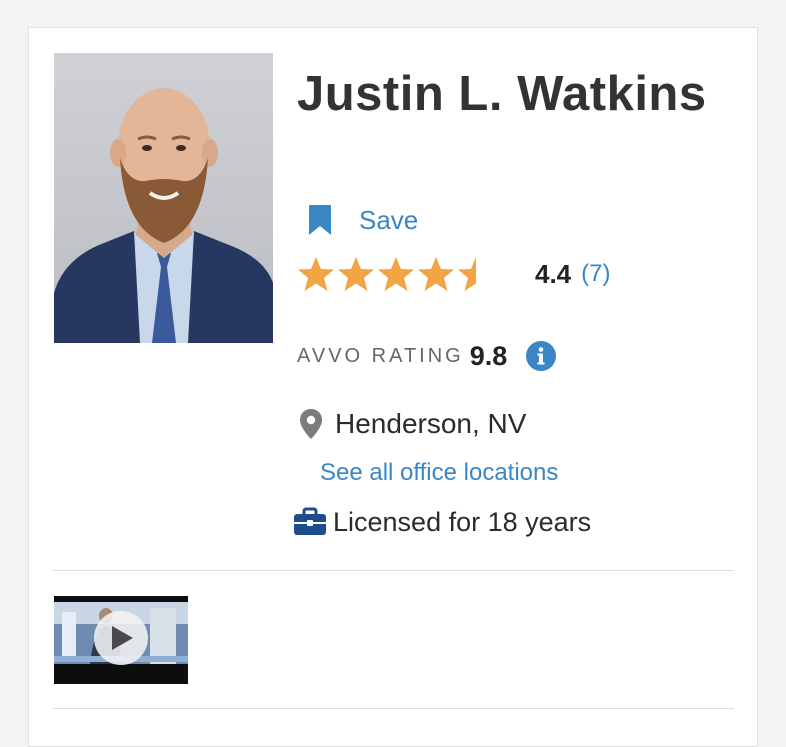  I want to click on video-thumbnail-image, so click(121, 633).